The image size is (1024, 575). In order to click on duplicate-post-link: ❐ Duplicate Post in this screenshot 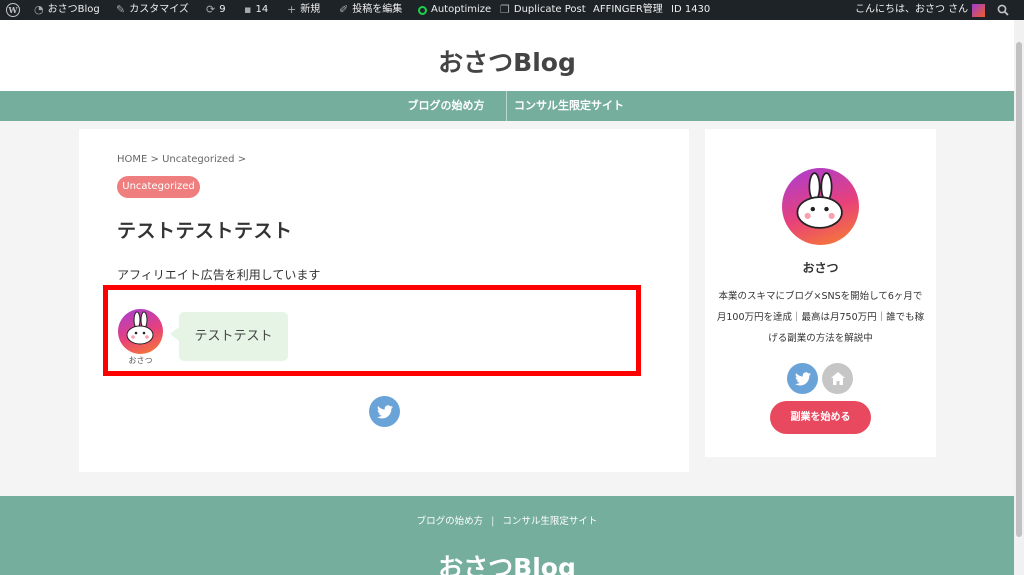, I will do `click(543, 10)`.